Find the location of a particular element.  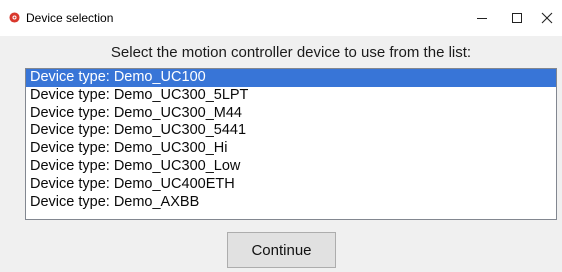

device-list-item: Device type: Demo_UC300_5441 is located at coordinates (291, 131).